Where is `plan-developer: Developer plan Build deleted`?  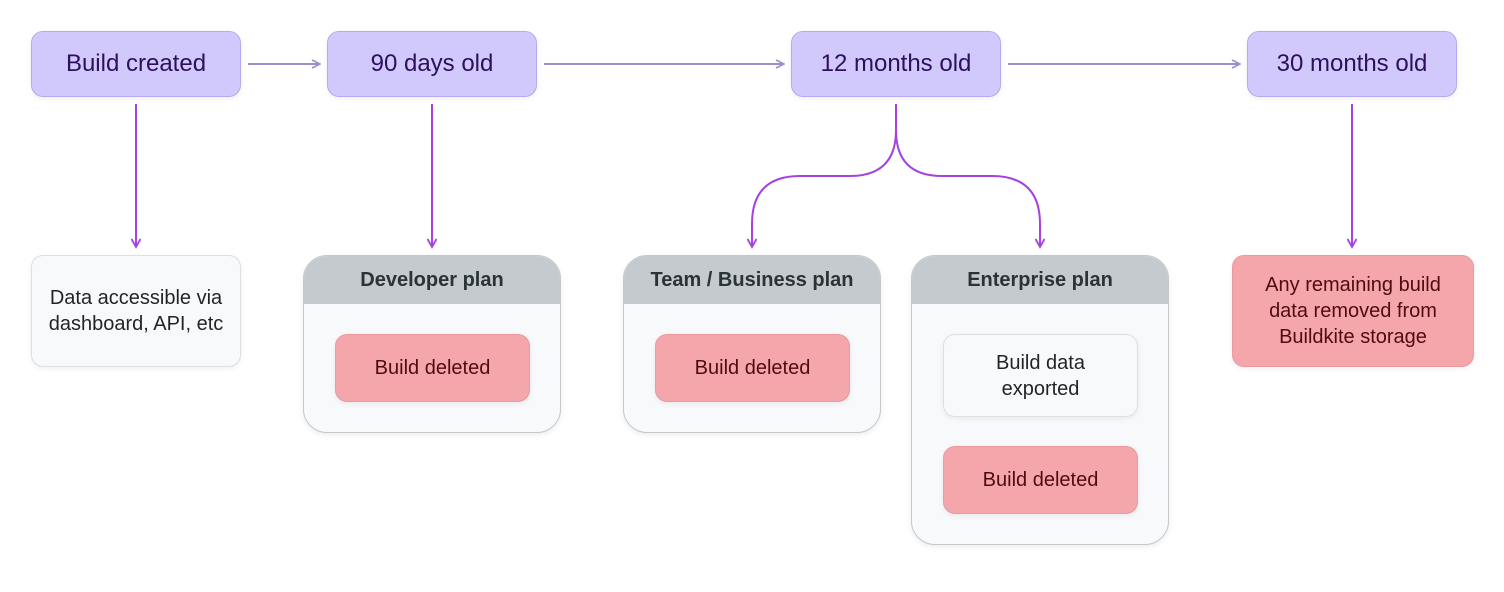
plan-developer: Developer plan Build deleted is located at coordinates (432, 344).